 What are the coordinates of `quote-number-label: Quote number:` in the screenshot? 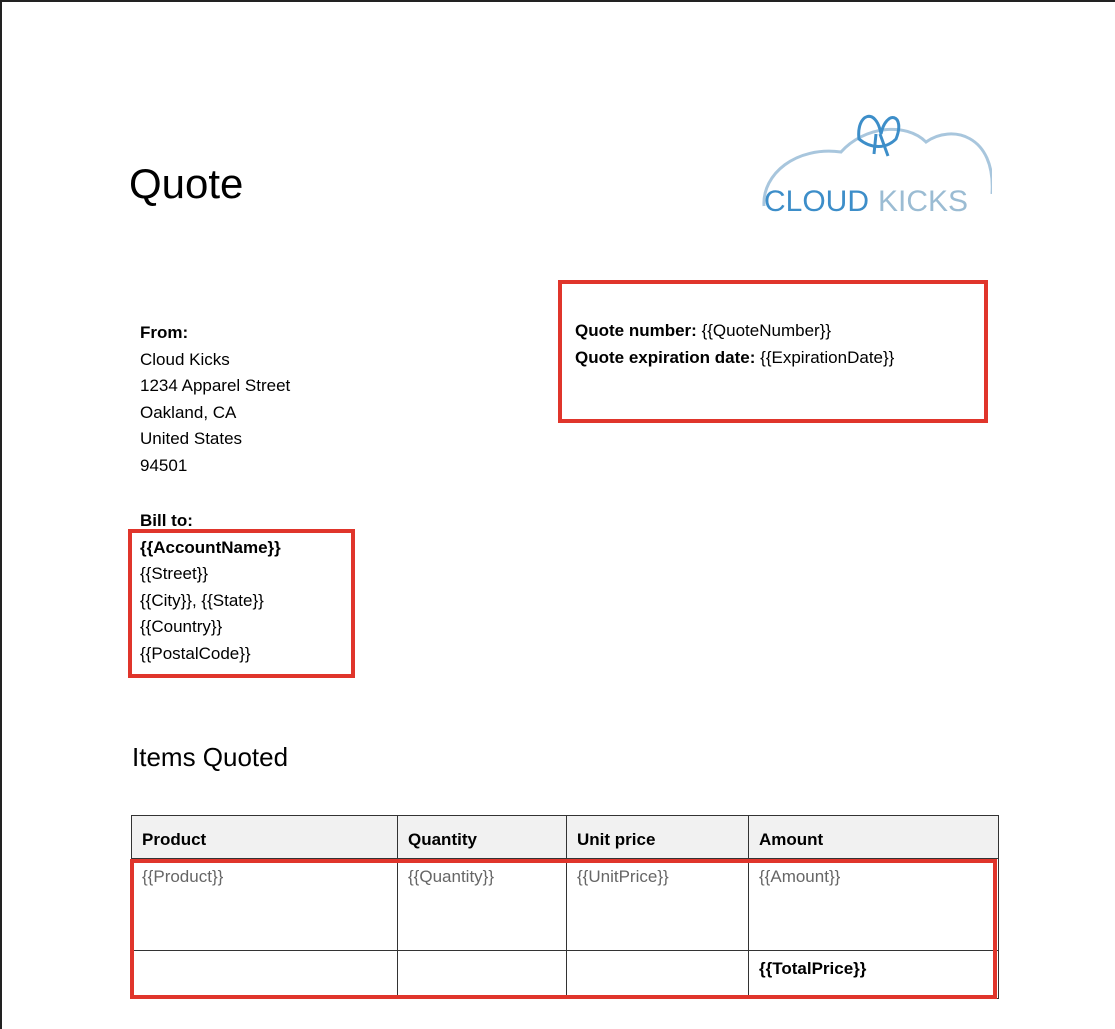 It's located at (636, 330).